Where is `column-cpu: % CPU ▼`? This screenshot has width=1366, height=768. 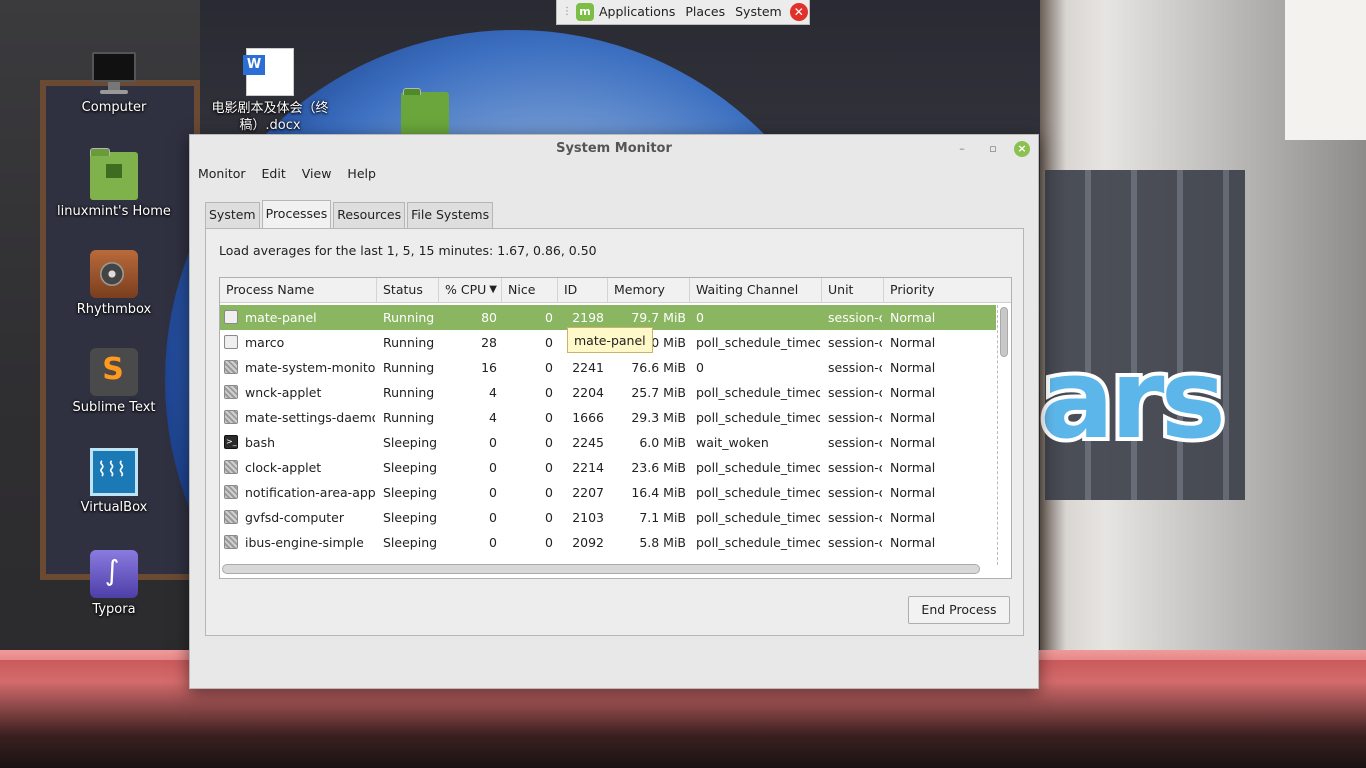
column-cpu: % CPU ▼ is located at coordinates (470, 290).